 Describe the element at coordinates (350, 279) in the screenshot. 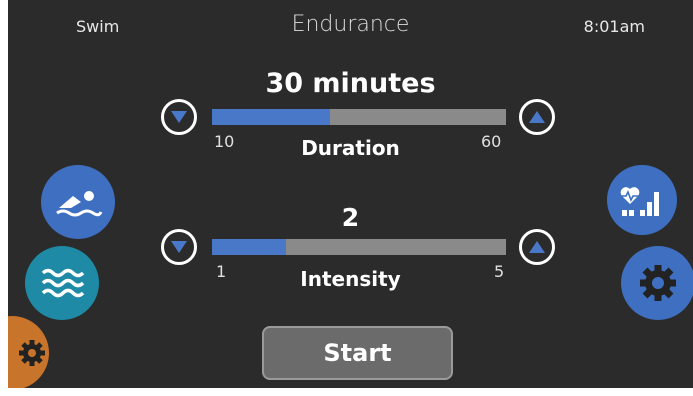

I see `intensity-label: Intensity` at that location.